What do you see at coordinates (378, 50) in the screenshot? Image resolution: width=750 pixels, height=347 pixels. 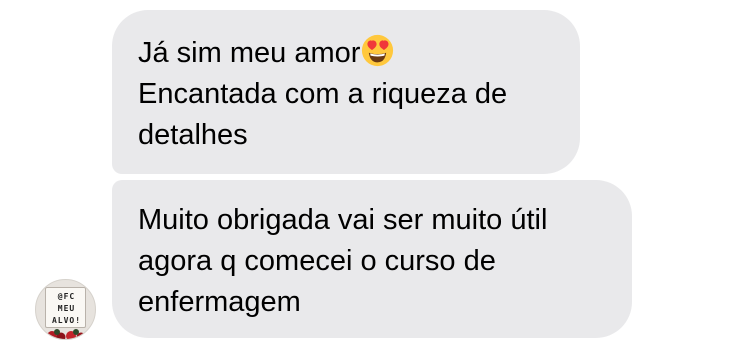 I see `heart-eyes-emoji-icon` at bounding box center [378, 50].